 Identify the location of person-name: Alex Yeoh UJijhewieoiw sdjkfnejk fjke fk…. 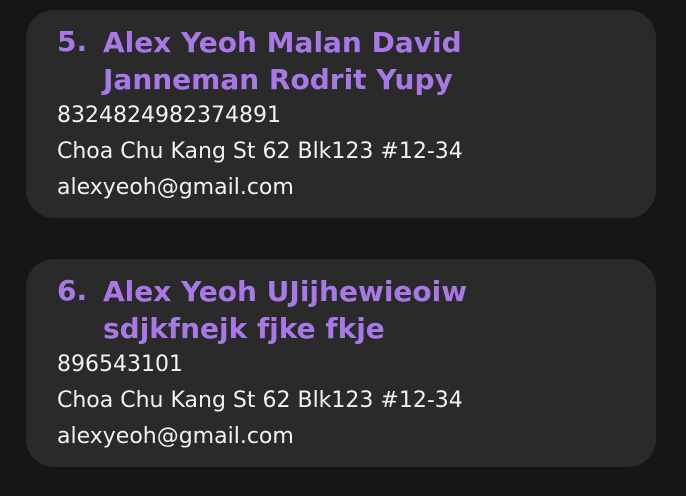
(295, 310).